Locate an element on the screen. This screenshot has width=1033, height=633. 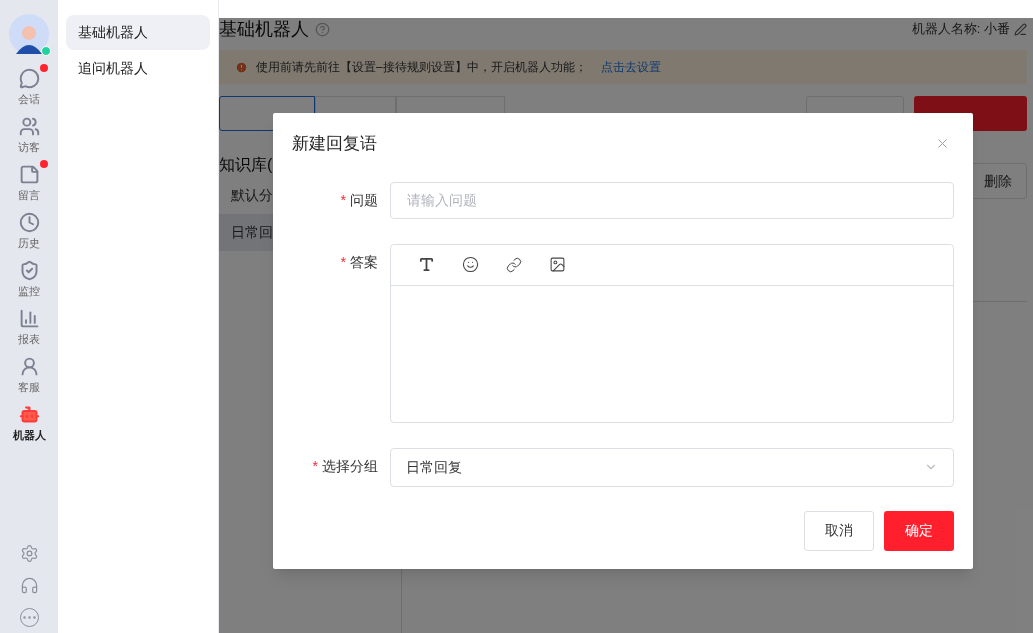
field-label: 问题 is located at coordinates (364, 200).